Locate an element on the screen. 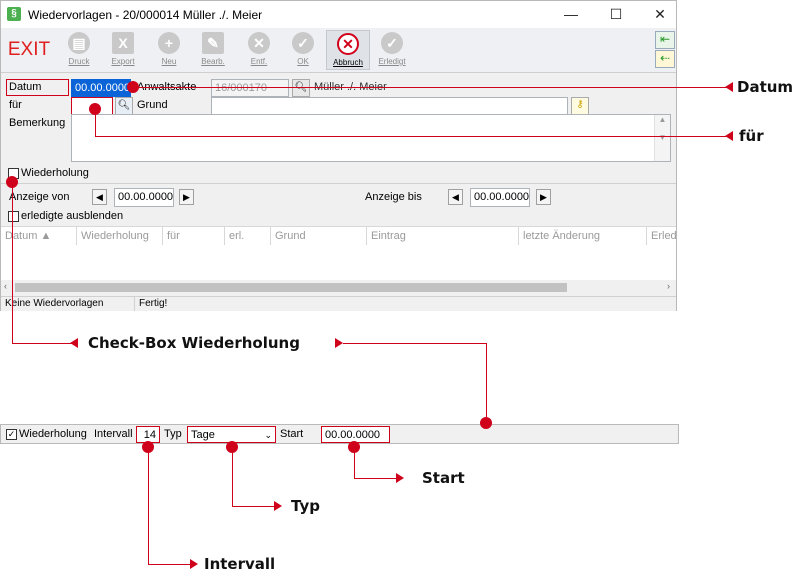 The image size is (802, 575). typ-selected-value: Tage is located at coordinates (203, 435).